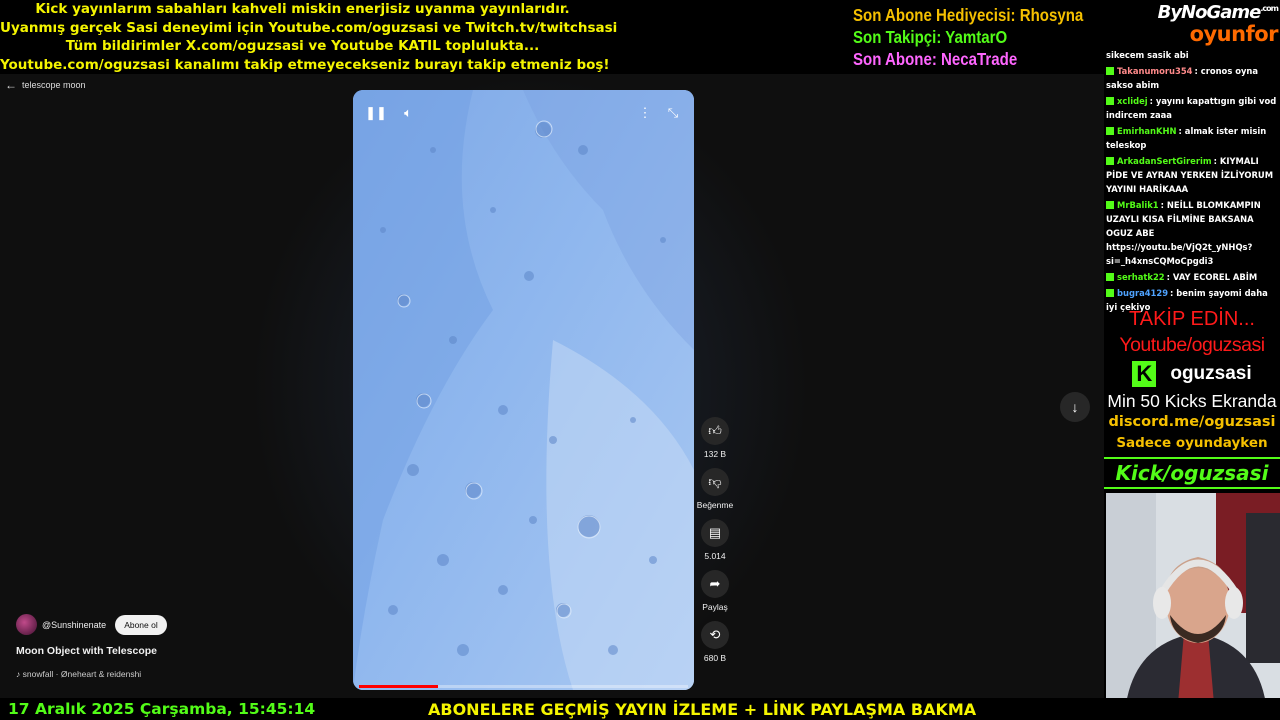 Image resolution: width=1280 pixels, height=720 pixels. What do you see at coordinates (715, 482) in the screenshot?
I see `thumbs-down-icon: 👎︎` at bounding box center [715, 482].